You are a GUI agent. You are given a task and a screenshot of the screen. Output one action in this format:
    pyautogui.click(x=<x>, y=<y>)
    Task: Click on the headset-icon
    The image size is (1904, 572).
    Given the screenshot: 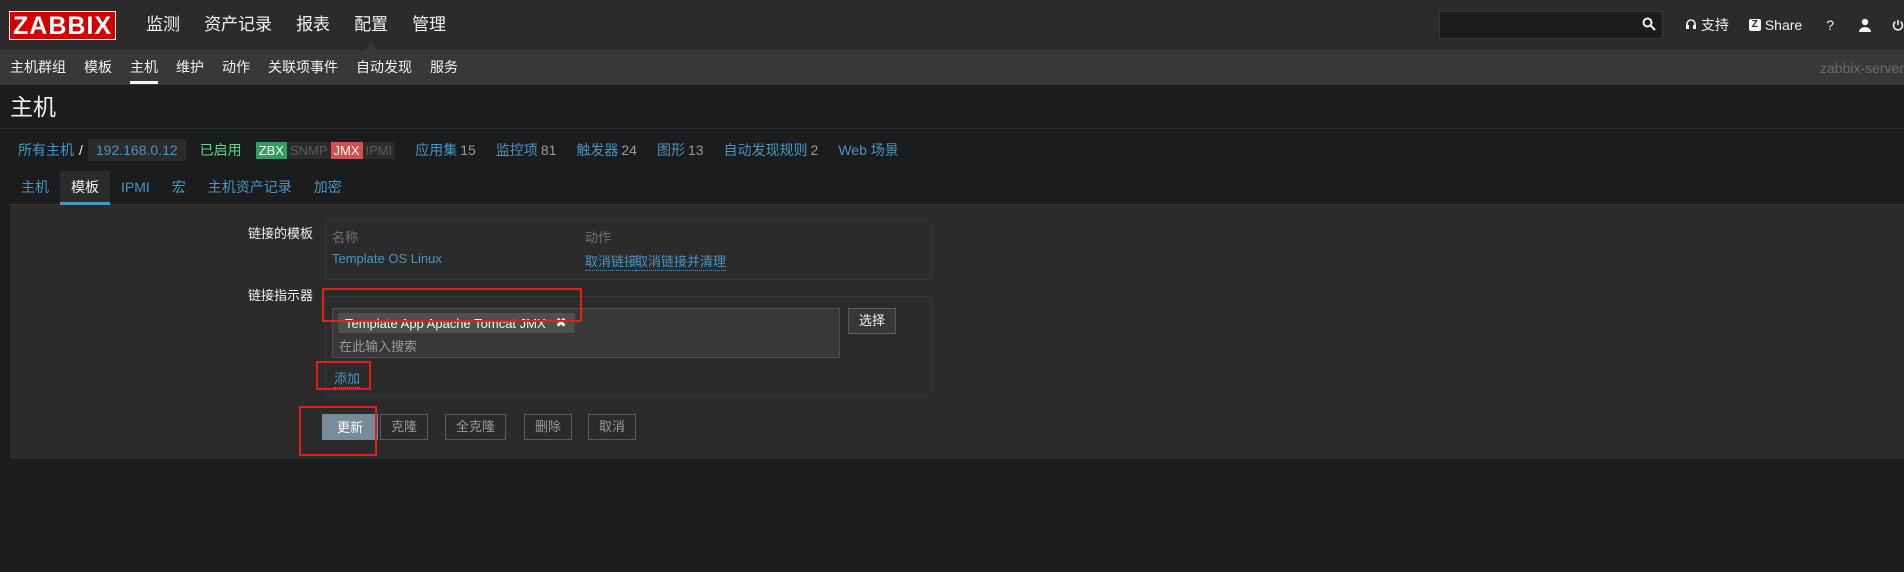 What is the action you would take?
    pyautogui.click(x=1690, y=24)
    